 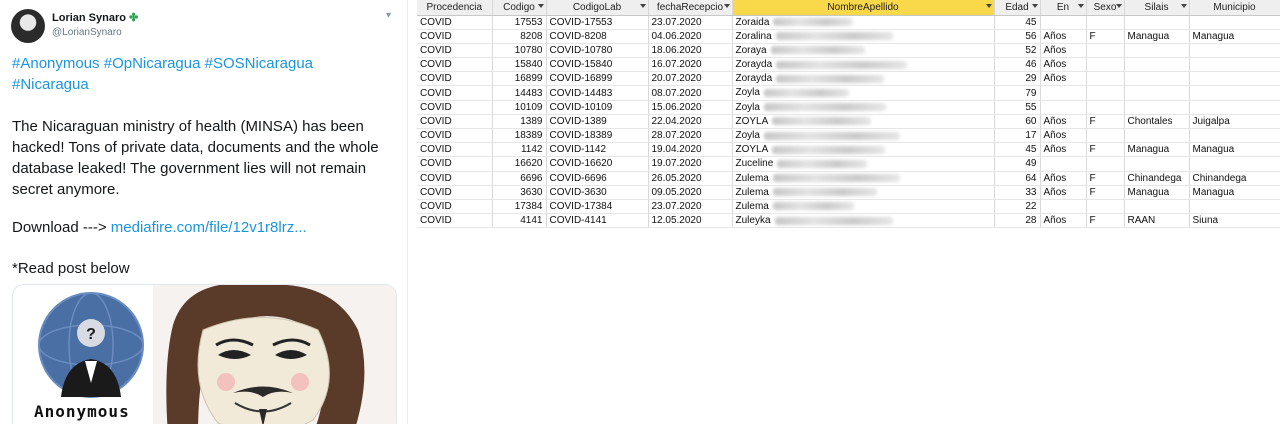 I want to click on table-cell-codigo: 1142, so click(x=519, y=150).